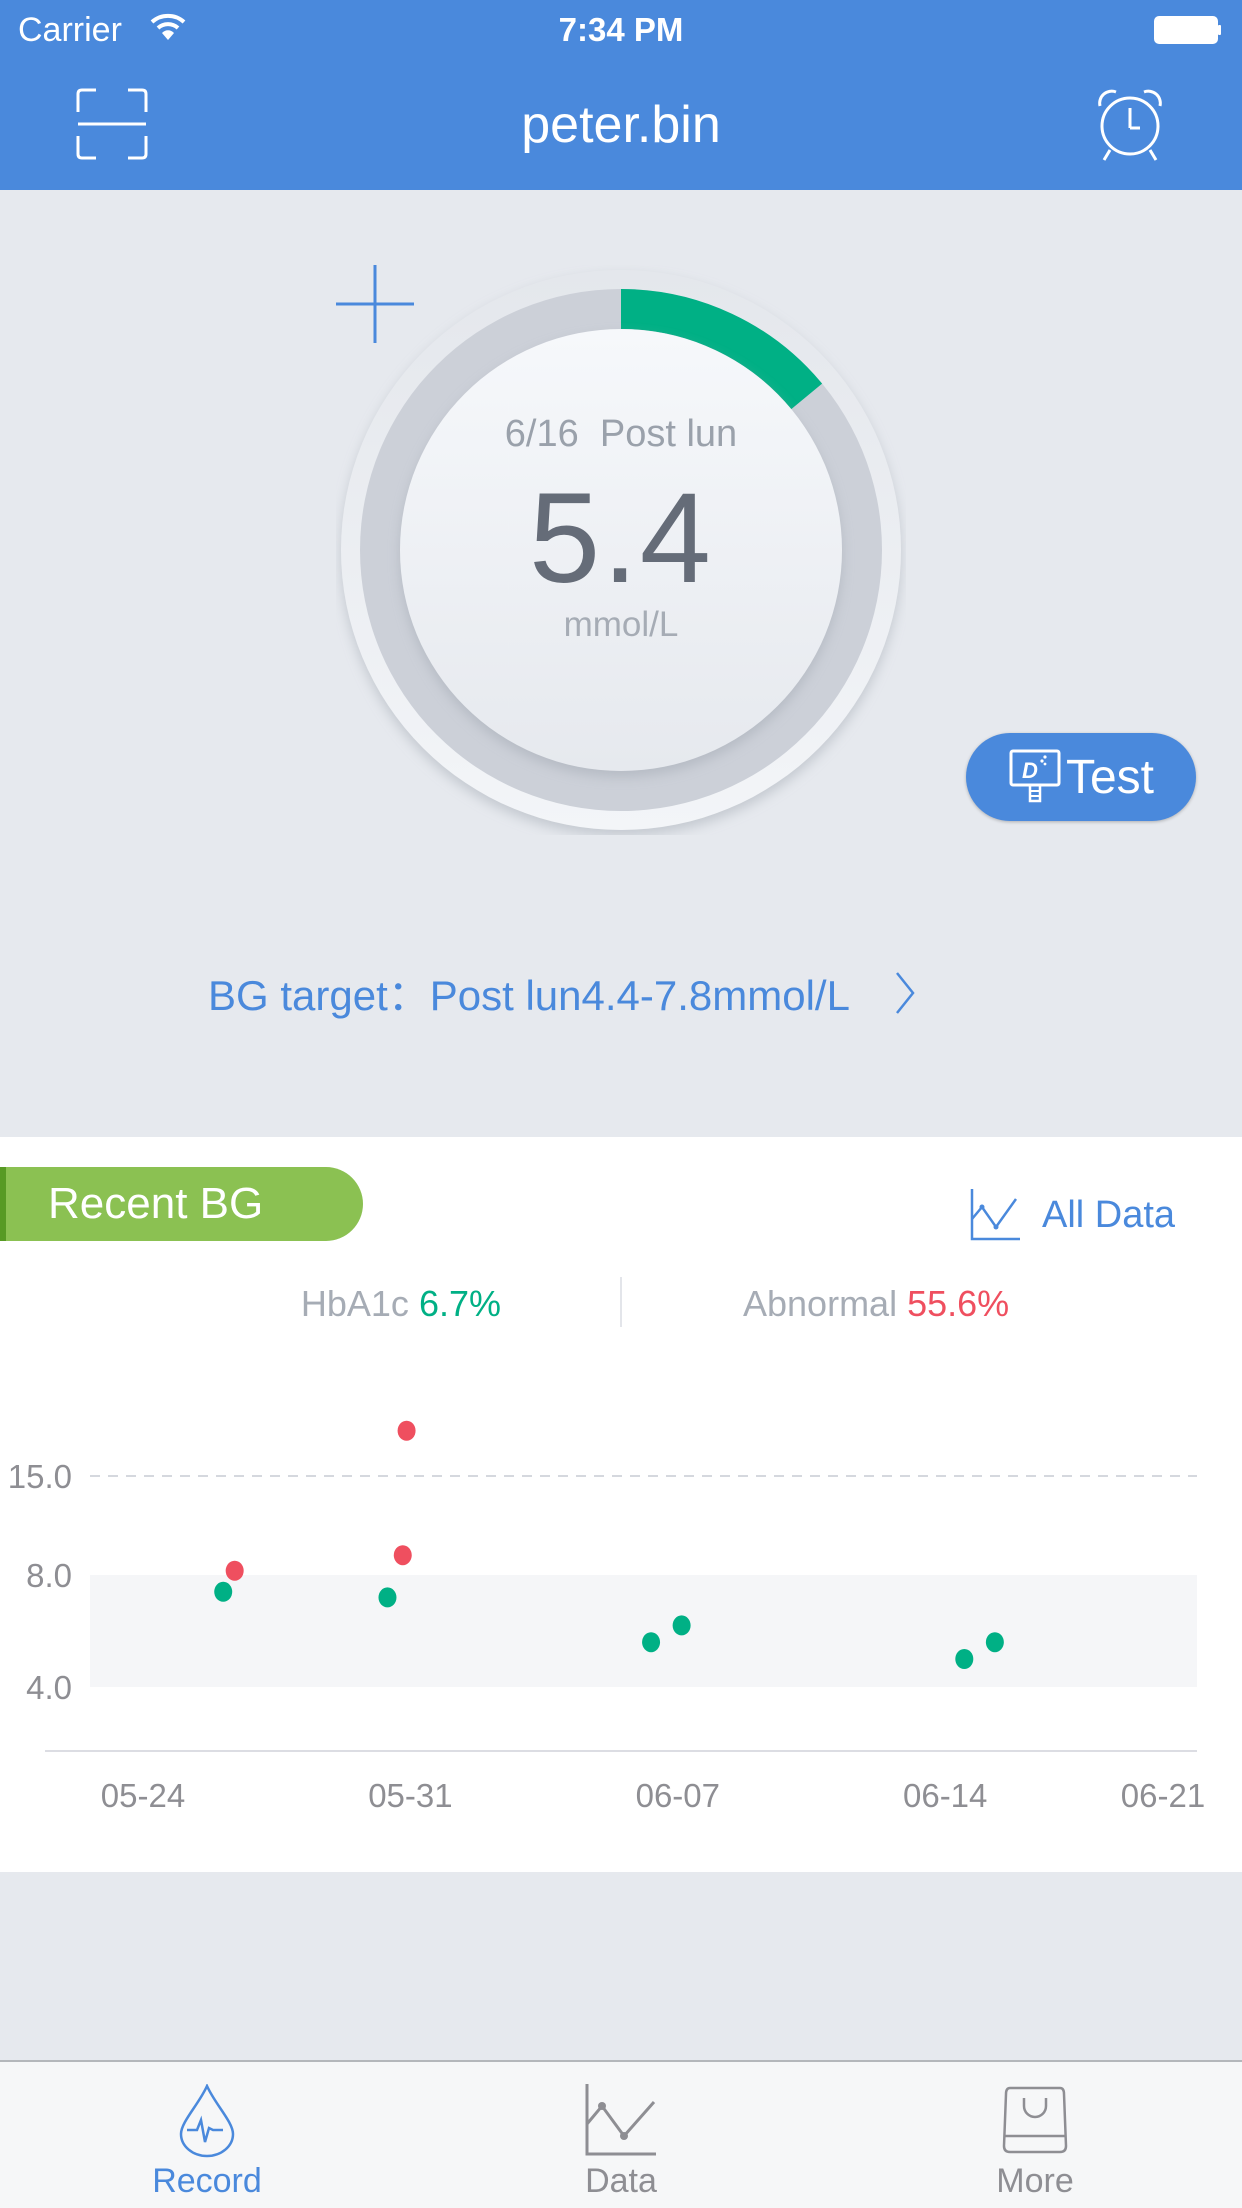  Describe the element at coordinates (621, 95) in the screenshot. I see `header: Carrier 7:34 PM peter.bin` at that location.